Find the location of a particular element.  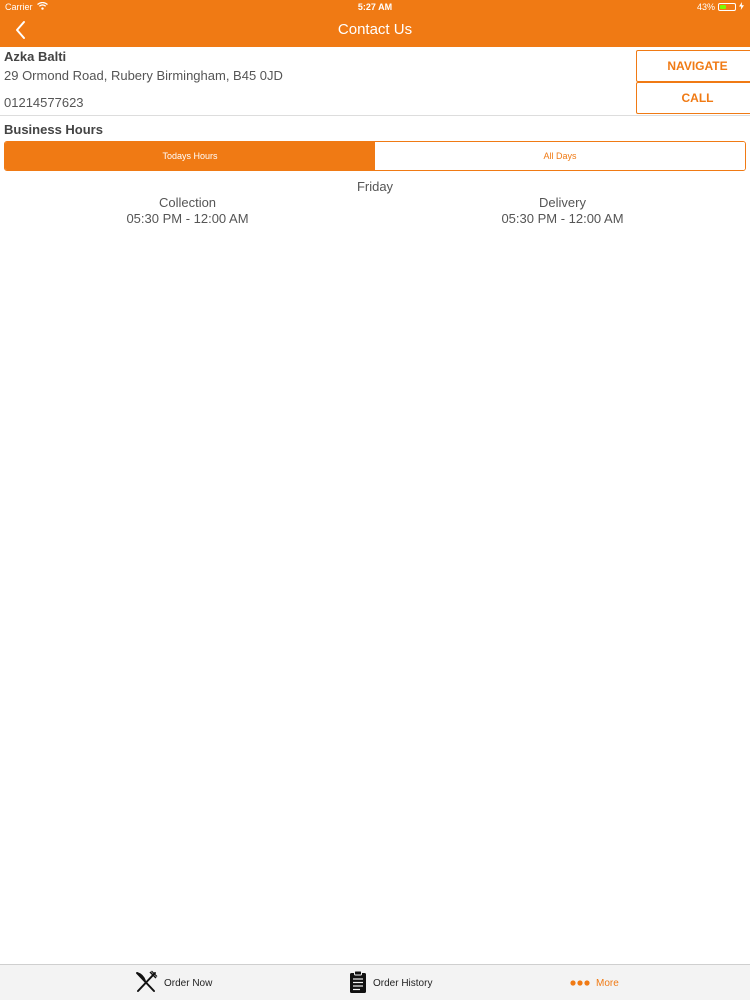

hours-segmented-control: Todays Hours All Days is located at coordinates (375, 156).